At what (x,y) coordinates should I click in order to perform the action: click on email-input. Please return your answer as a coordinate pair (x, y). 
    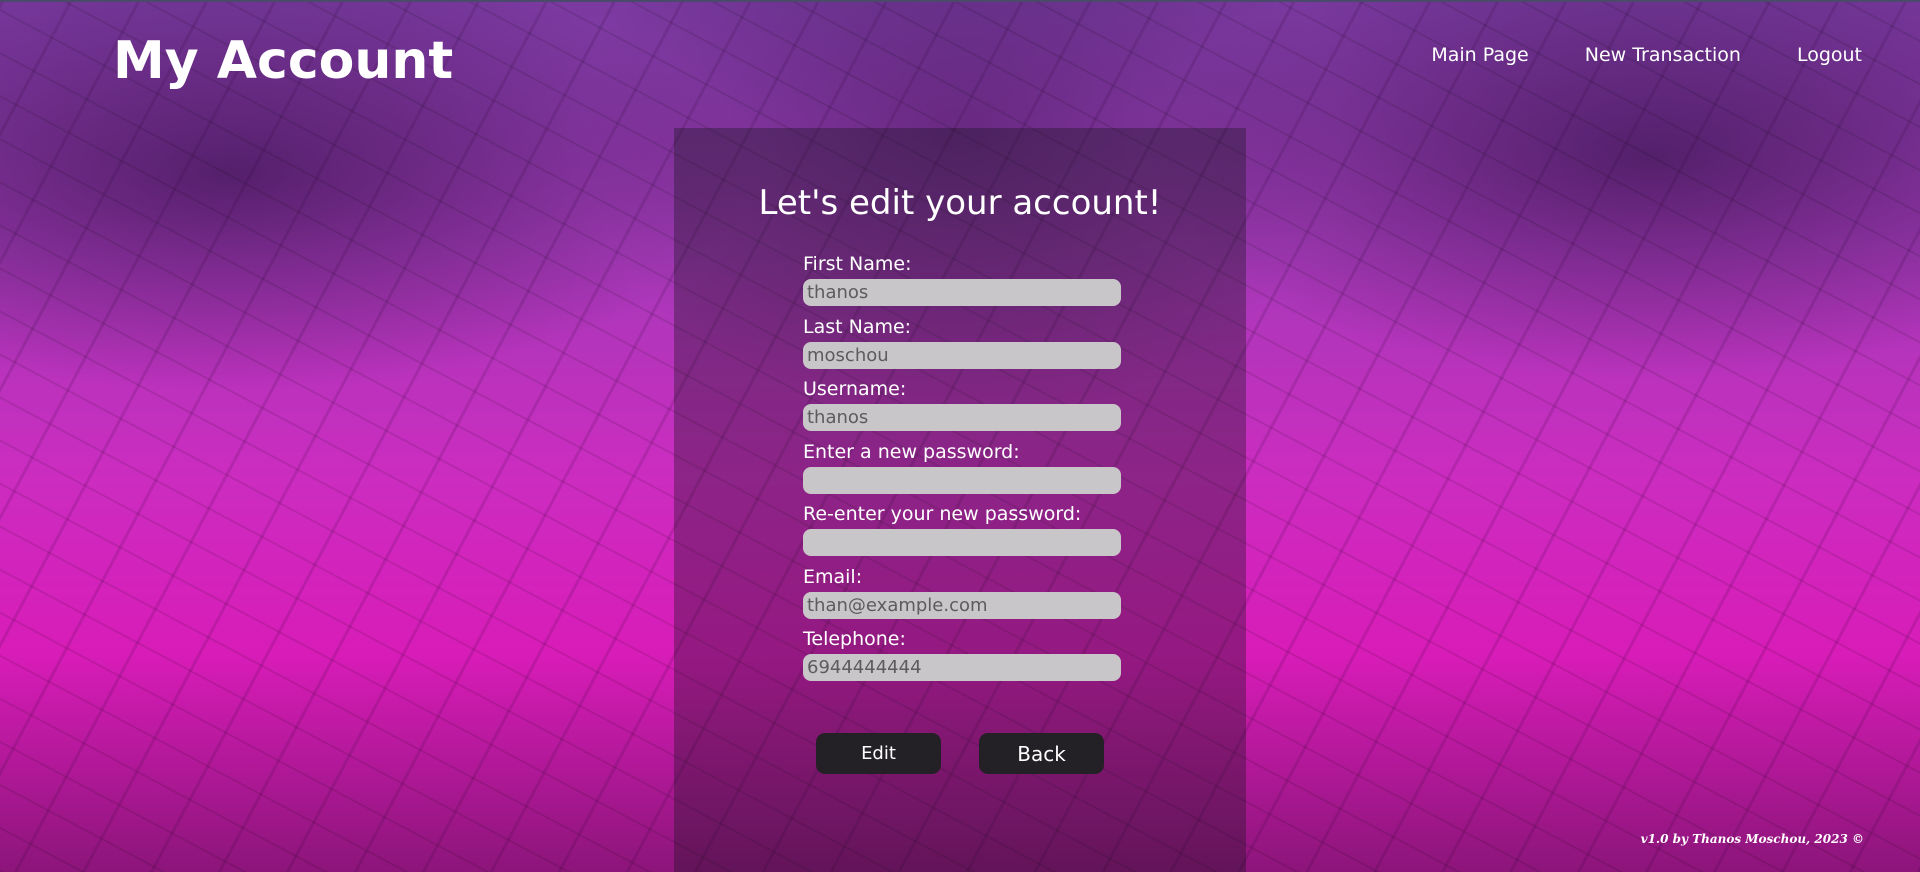
    Looking at the image, I should click on (962, 605).